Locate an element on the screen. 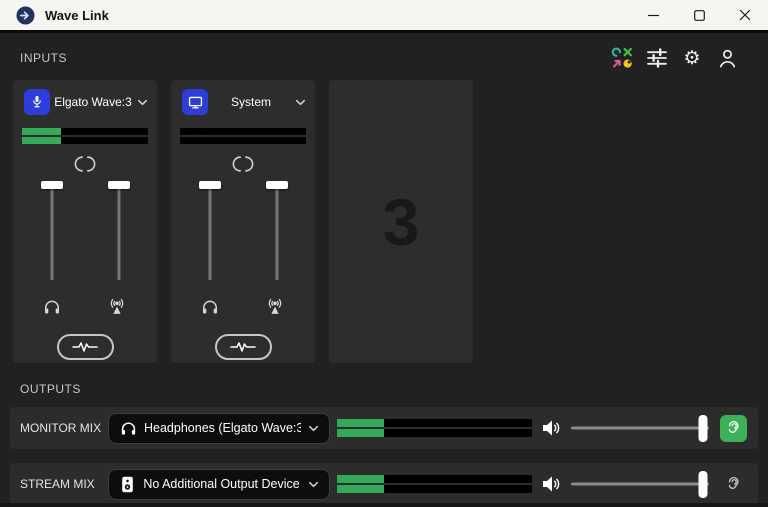 The width and height of the screenshot is (768, 507). microphone-icon is located at coordinates (37, 102).